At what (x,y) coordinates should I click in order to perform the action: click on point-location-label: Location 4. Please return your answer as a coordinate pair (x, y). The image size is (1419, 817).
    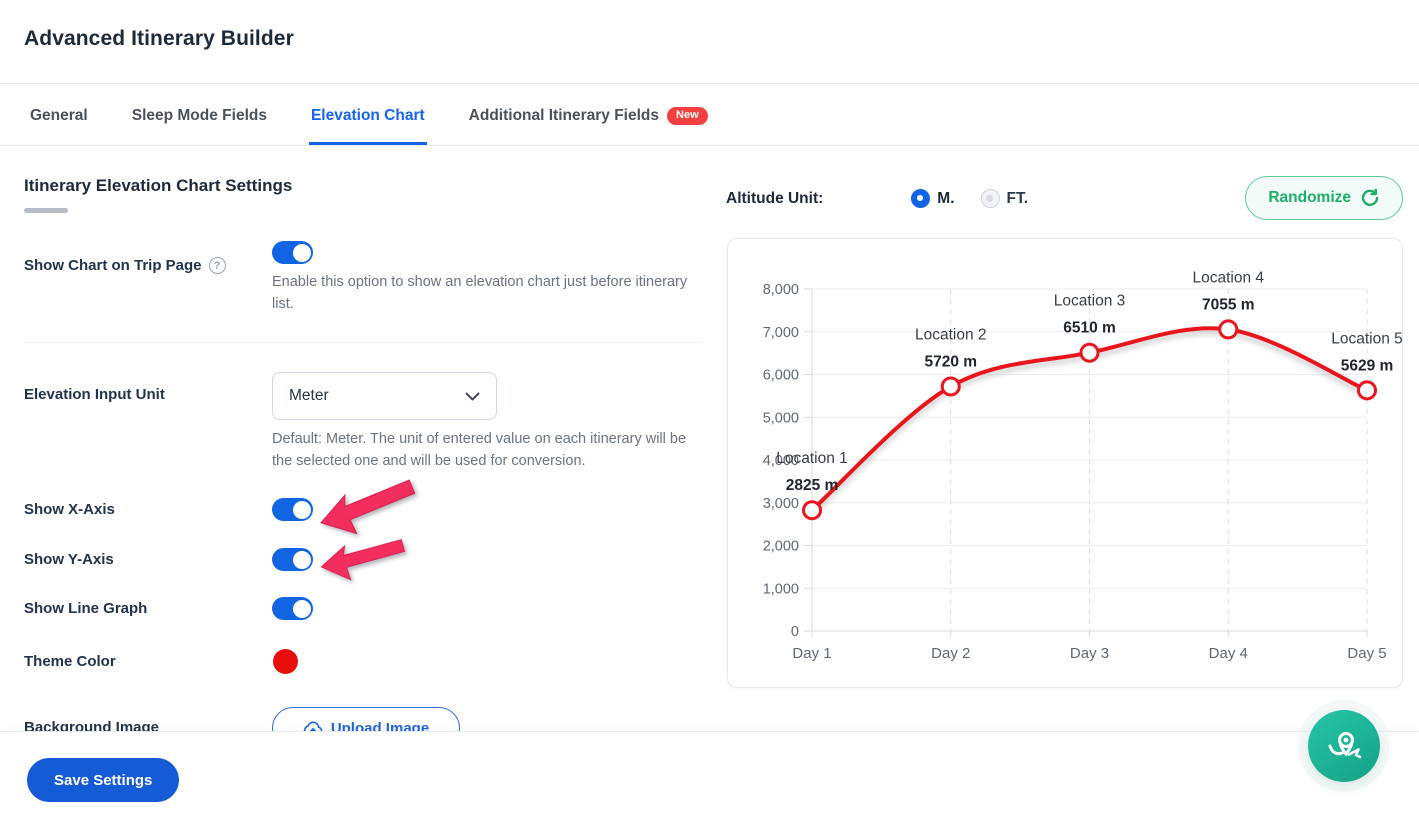
    Looking at the image, I should click on (1228, 277).